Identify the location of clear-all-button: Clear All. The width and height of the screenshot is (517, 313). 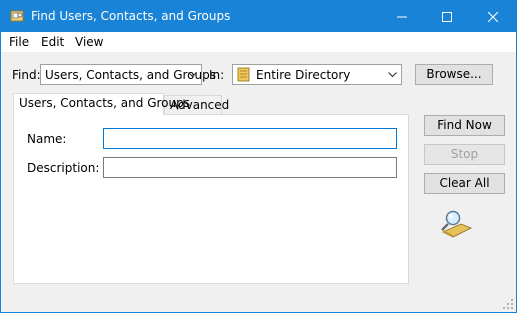
(464, 183).